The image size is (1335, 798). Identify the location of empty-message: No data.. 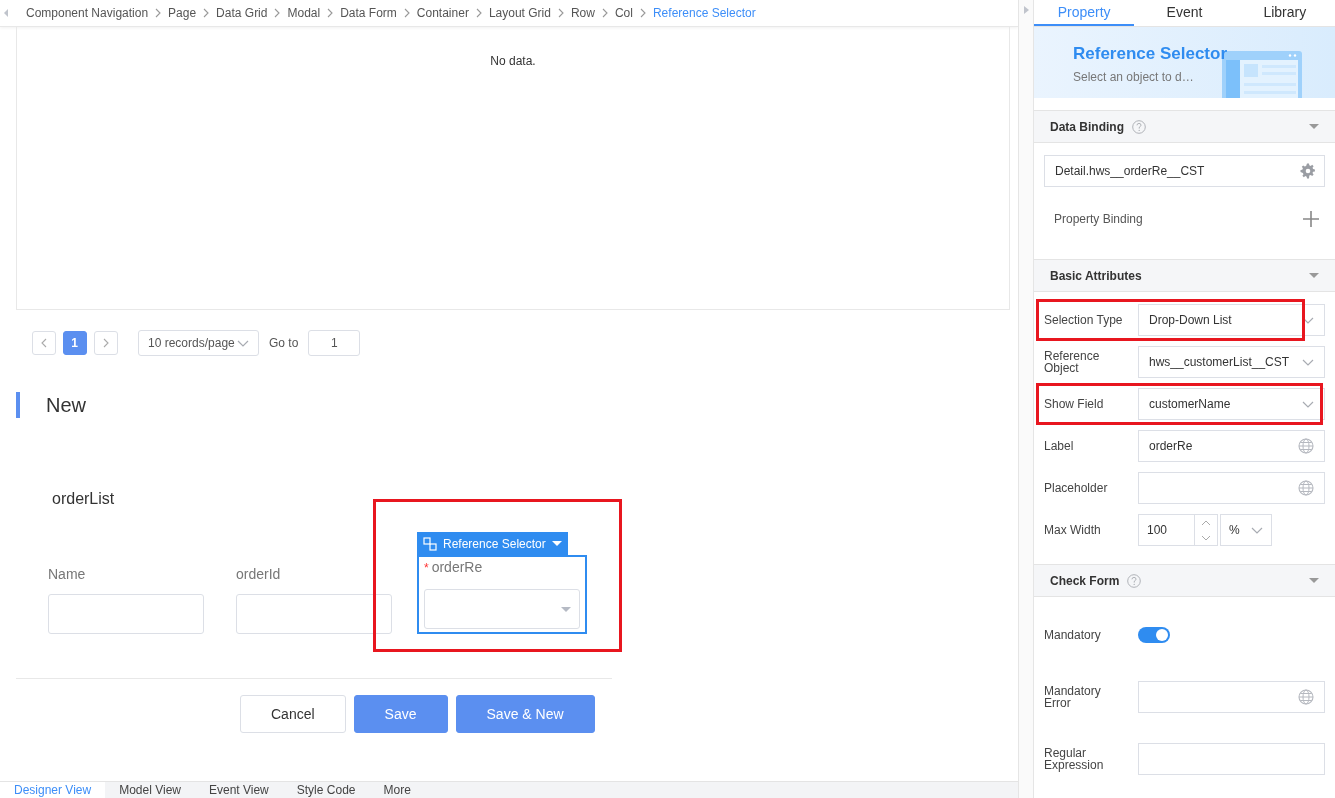
(513, 62).